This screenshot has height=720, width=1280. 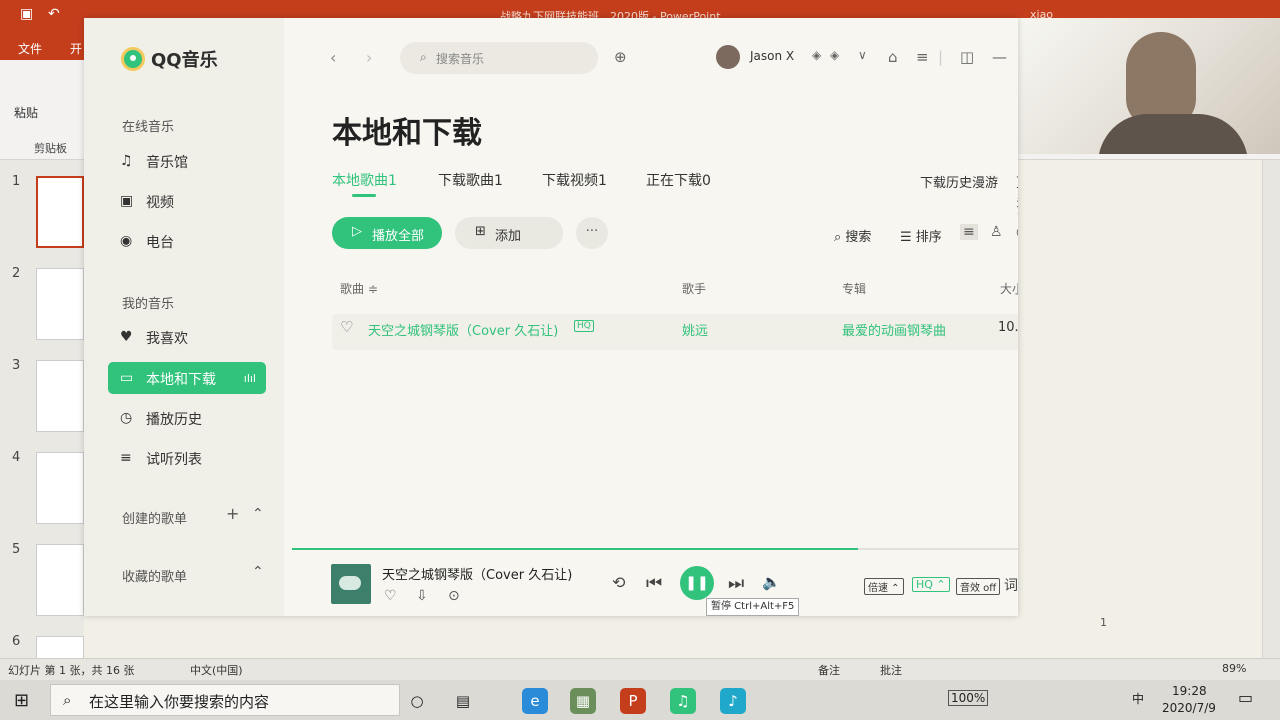 I want to click on search-input: ⌕ 搜索音乐, so click(x=499, y=58).